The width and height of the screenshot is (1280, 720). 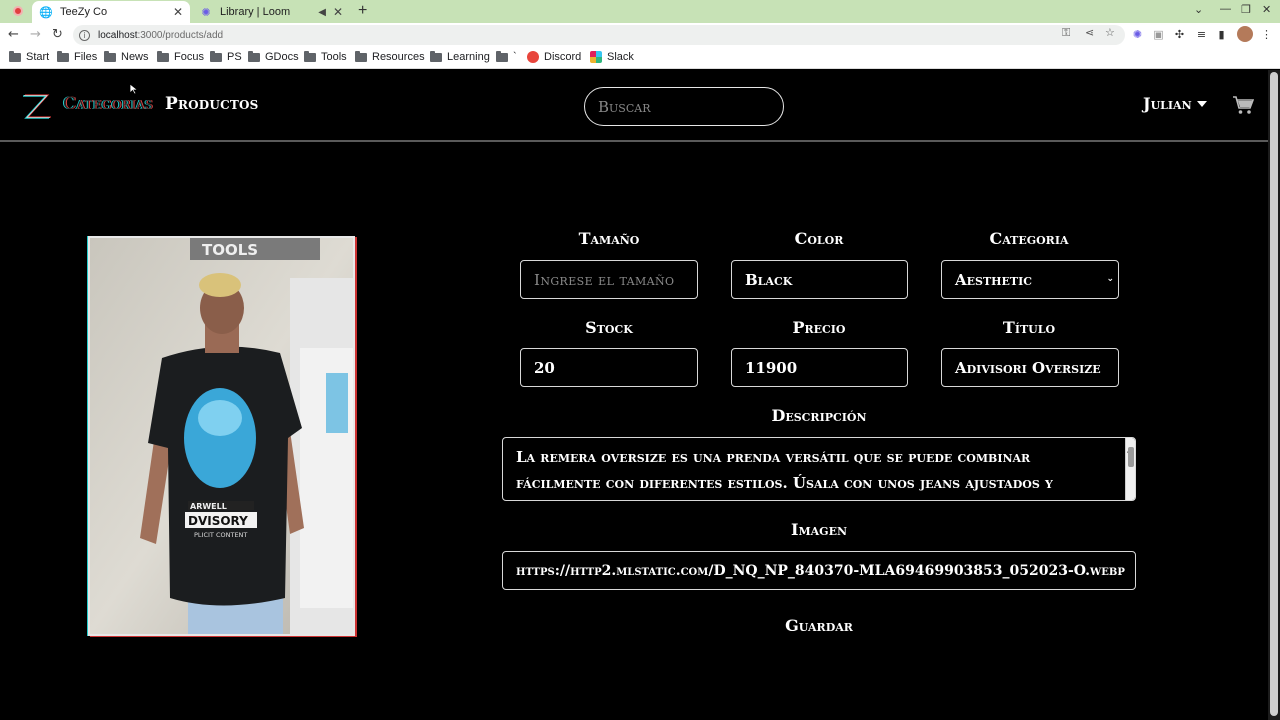 What do you see at coordinates (325, 56) in the screenshot?
I see `bookmark-tools: Tools` at bounding box center [325, 56].